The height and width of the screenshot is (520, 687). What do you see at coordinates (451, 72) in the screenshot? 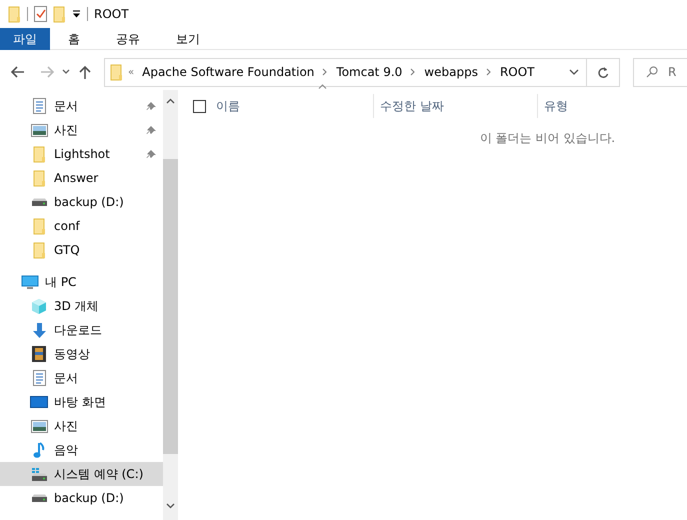
I see `breadcrumb: webapps` at bounding box center [451, 72].